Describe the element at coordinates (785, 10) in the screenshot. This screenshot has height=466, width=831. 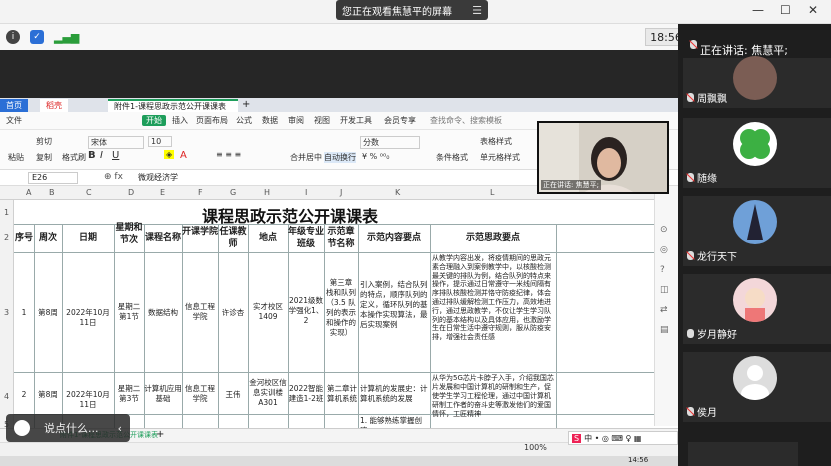
I see `maximize-icon: ☐` at that location.